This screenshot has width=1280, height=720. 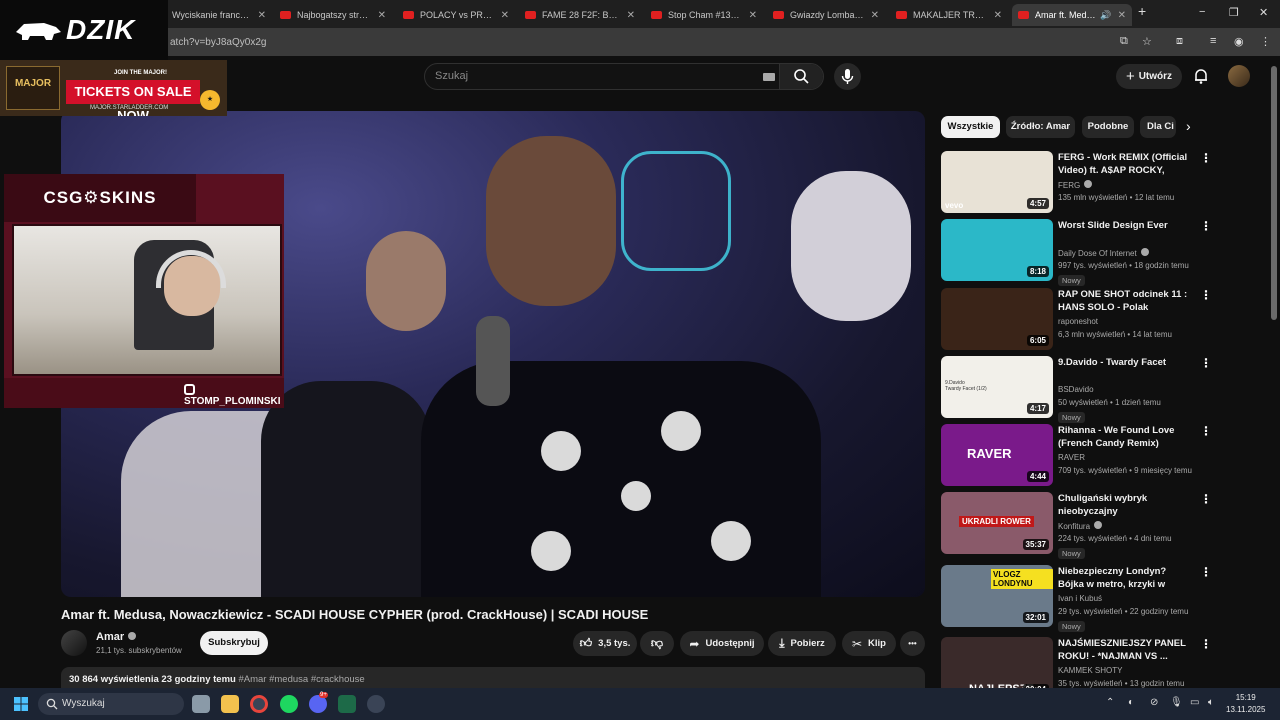 I want to click on video-thumbnail: 9.Davido Twardy Facet (1/2) 4:17, so click(x=997, y=387).